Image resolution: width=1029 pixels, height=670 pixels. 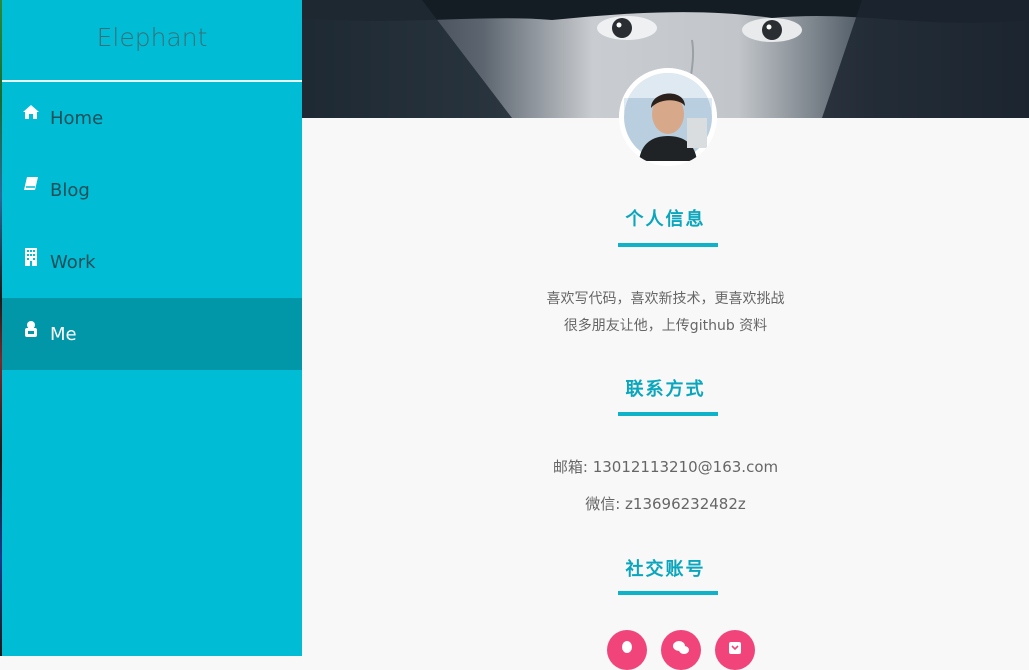 I want to click on bio-line-2: 很多朋友让他，上传github 资料, so click(x=665, y=326).